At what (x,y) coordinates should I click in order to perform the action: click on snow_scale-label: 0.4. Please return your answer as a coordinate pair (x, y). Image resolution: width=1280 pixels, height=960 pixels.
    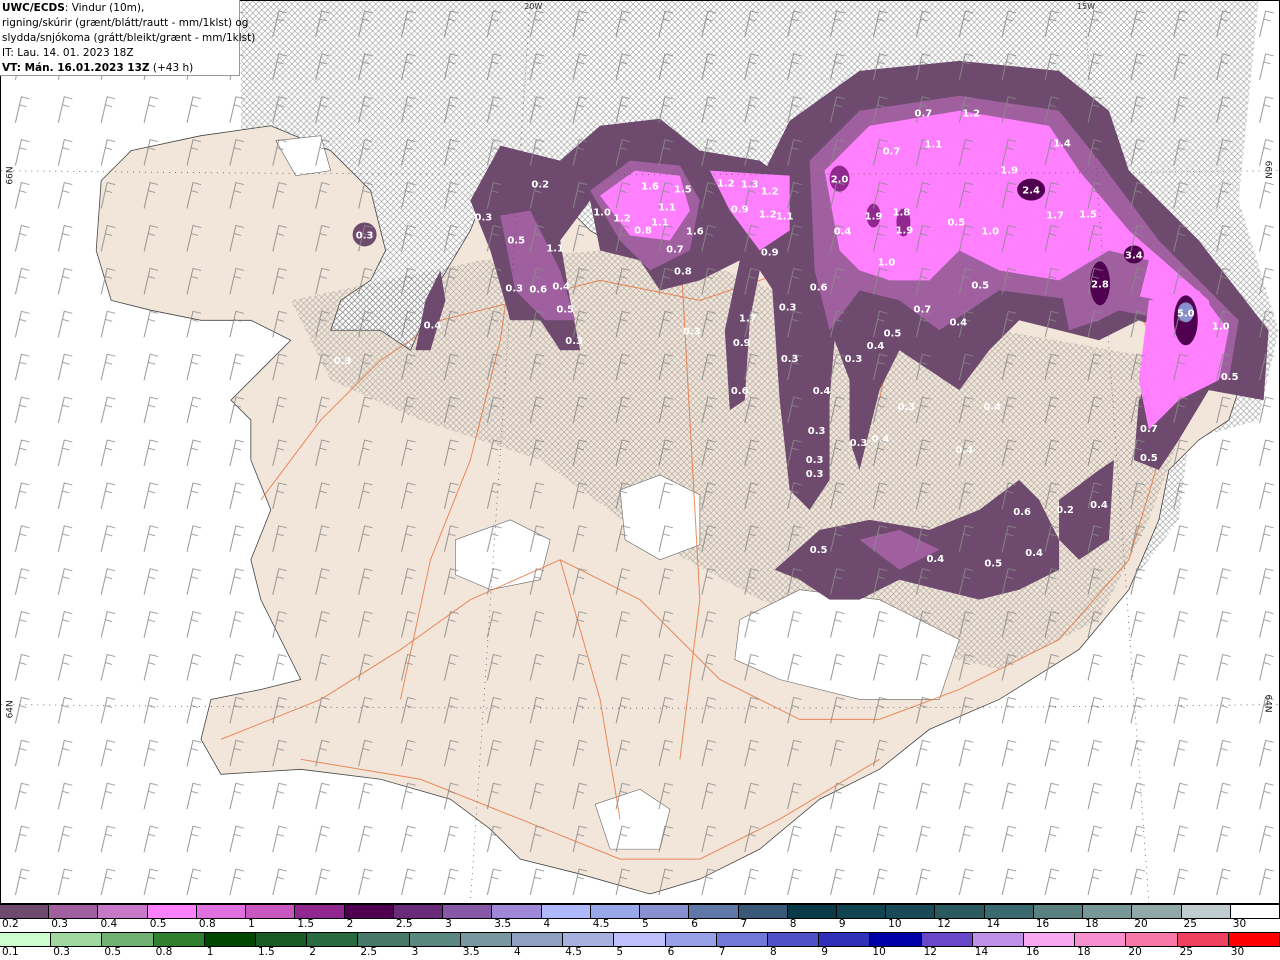
    Looking at the image, I should click on (109, 924).